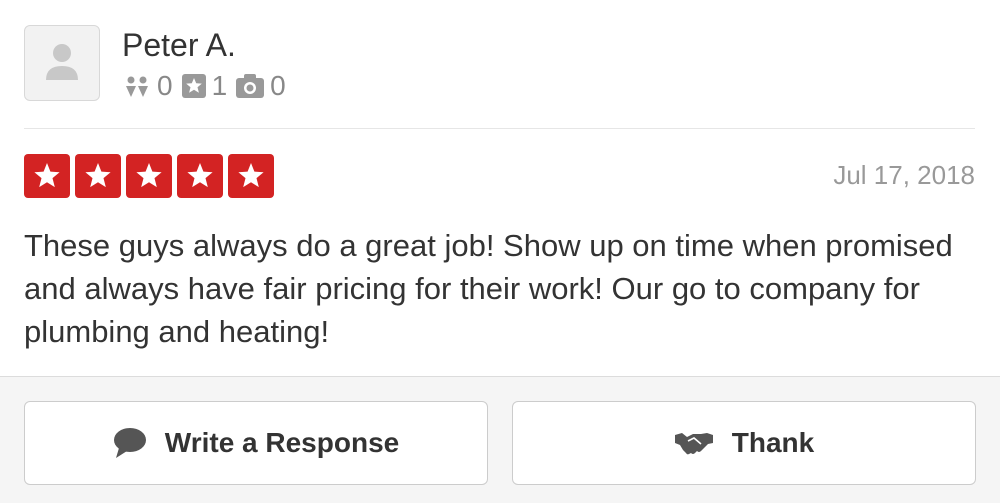 This screenshot has height=503, width=1000. What do you see at coordinates (137, 86) in the screenshot?
I see `friends-icon` at bounding box center [137, 86].